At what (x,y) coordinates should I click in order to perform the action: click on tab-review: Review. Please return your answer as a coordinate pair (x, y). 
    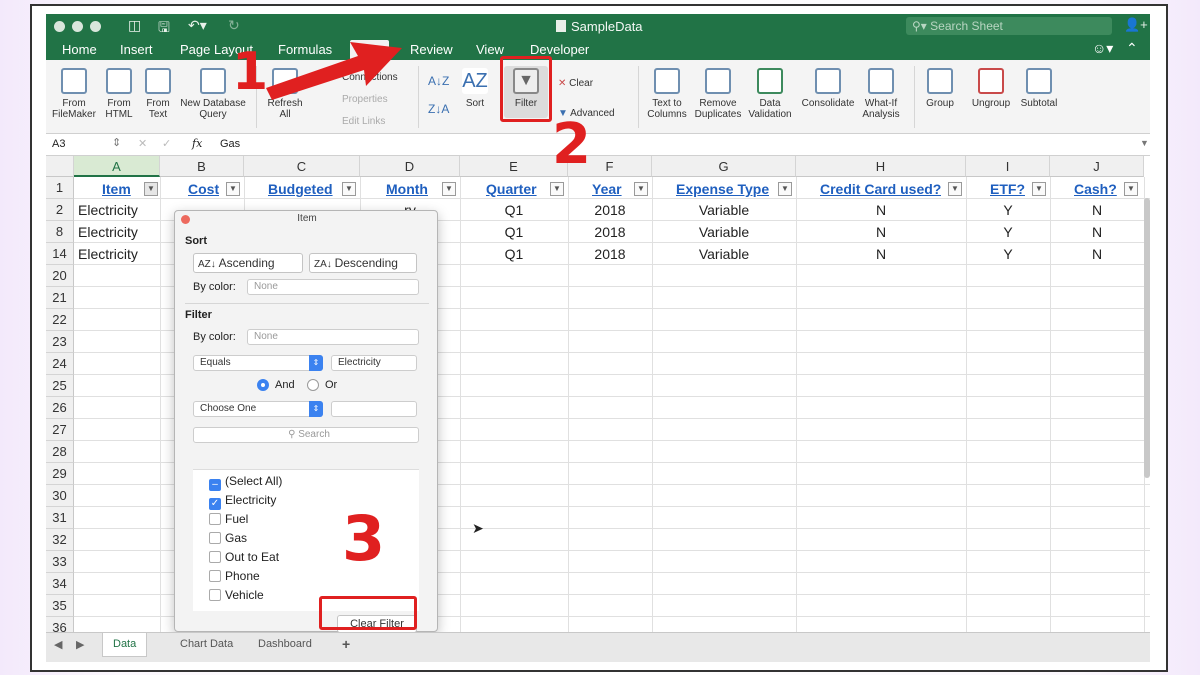
    Looking at the image, I should click on (431, 49).